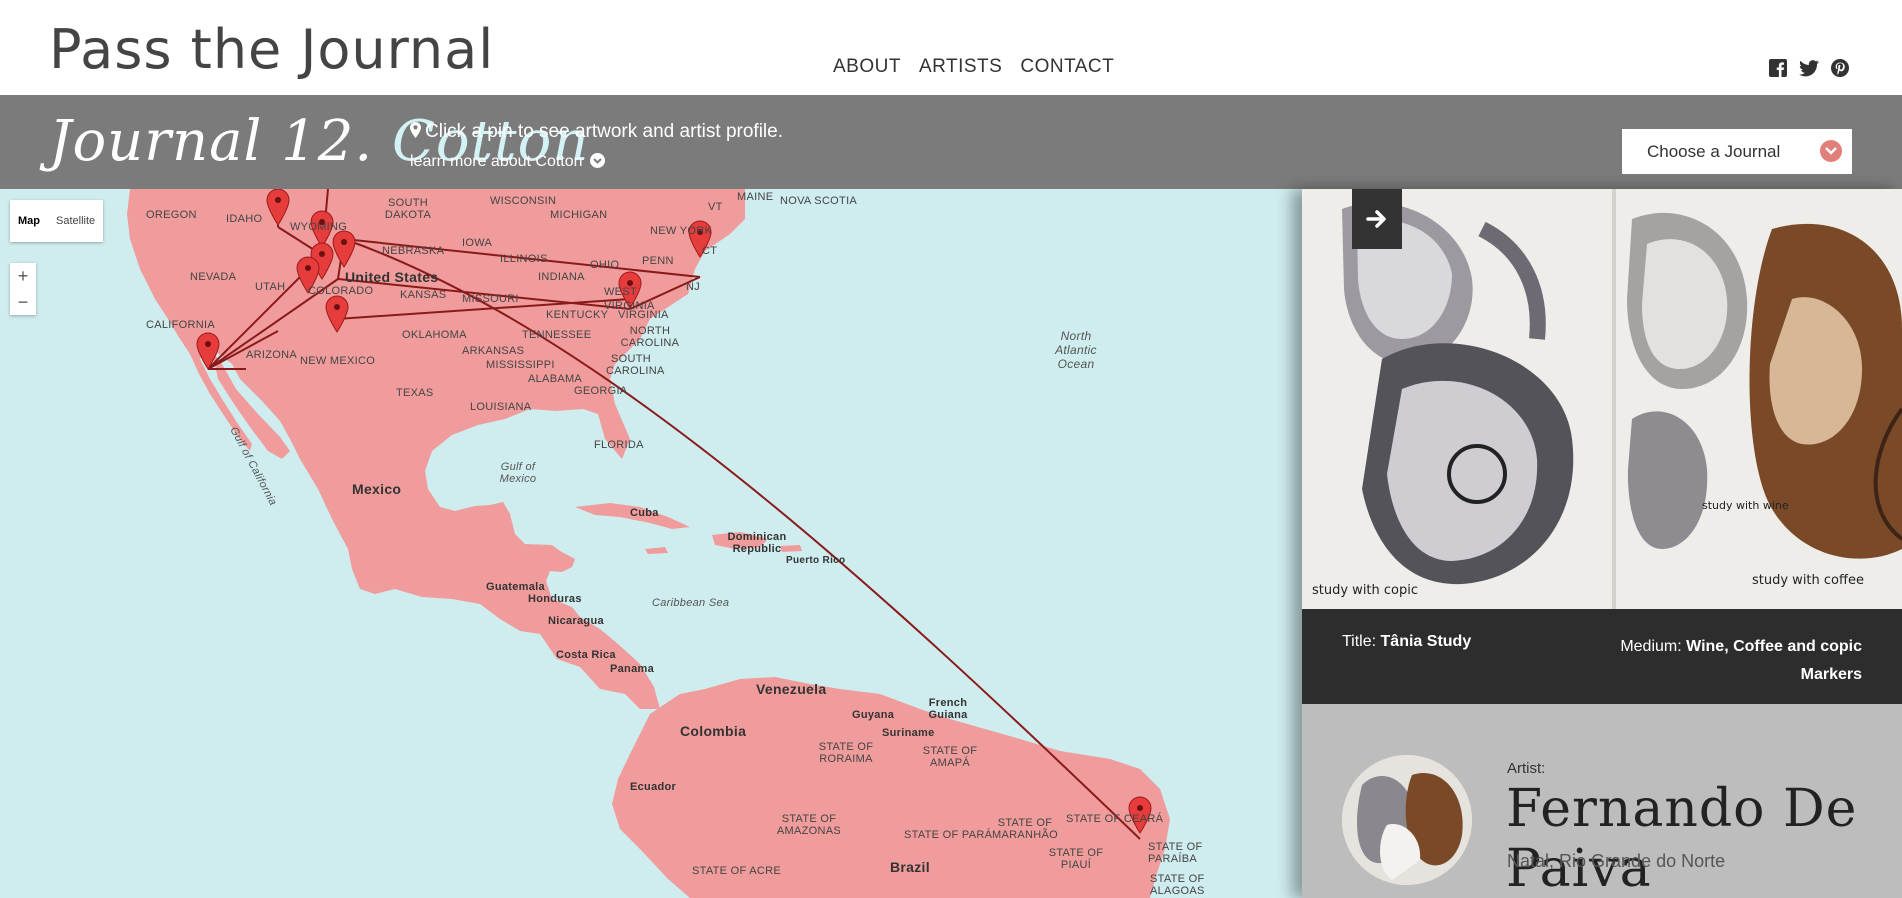 This screenshot has width=1902, height=898. I want to click on map-label-south-dakota: SOUTH DAKOTA, so click(408, 209).